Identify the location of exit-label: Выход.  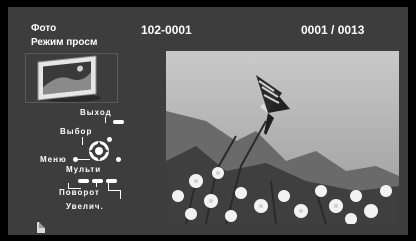
(96, 112).